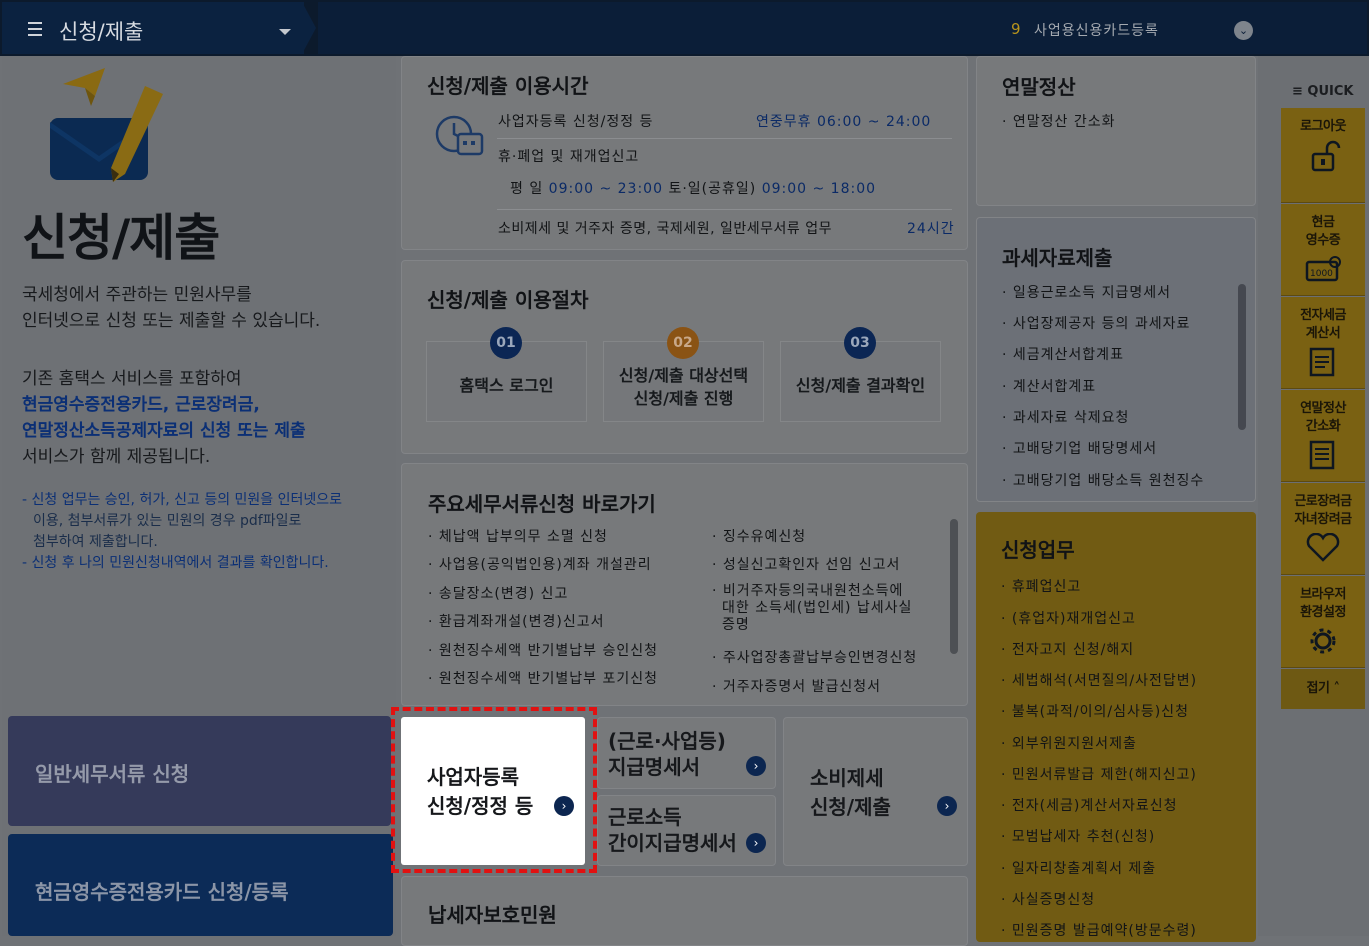  What do you see at coordinates (712, 189) in the screenshot?
I see `weekend-label: 토·일(공휴일)` at bounding box center [712, 189].